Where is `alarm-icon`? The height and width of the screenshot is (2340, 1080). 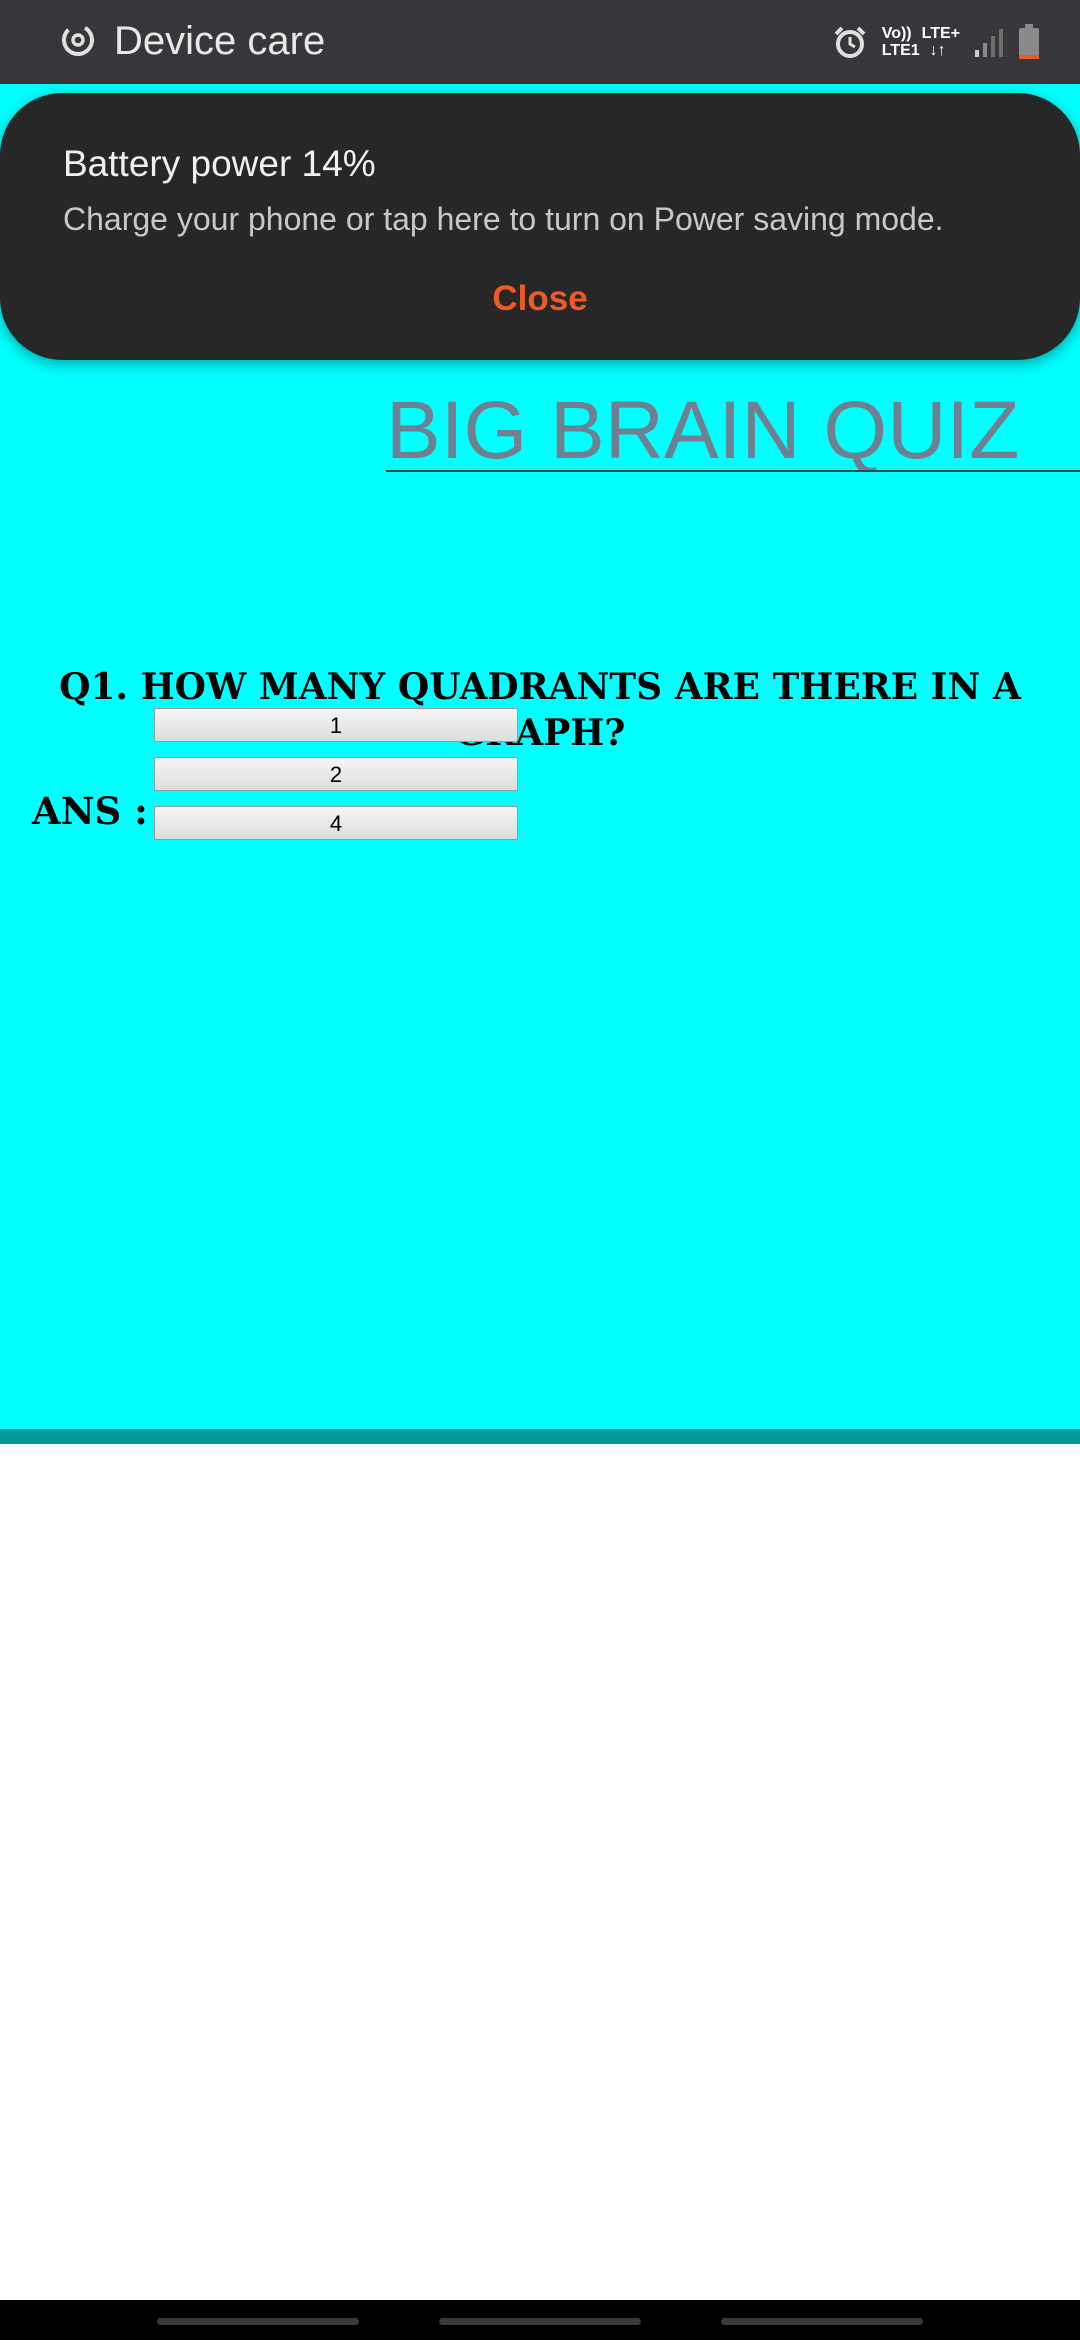
alarm-icon is located at coordinates (850, 42).